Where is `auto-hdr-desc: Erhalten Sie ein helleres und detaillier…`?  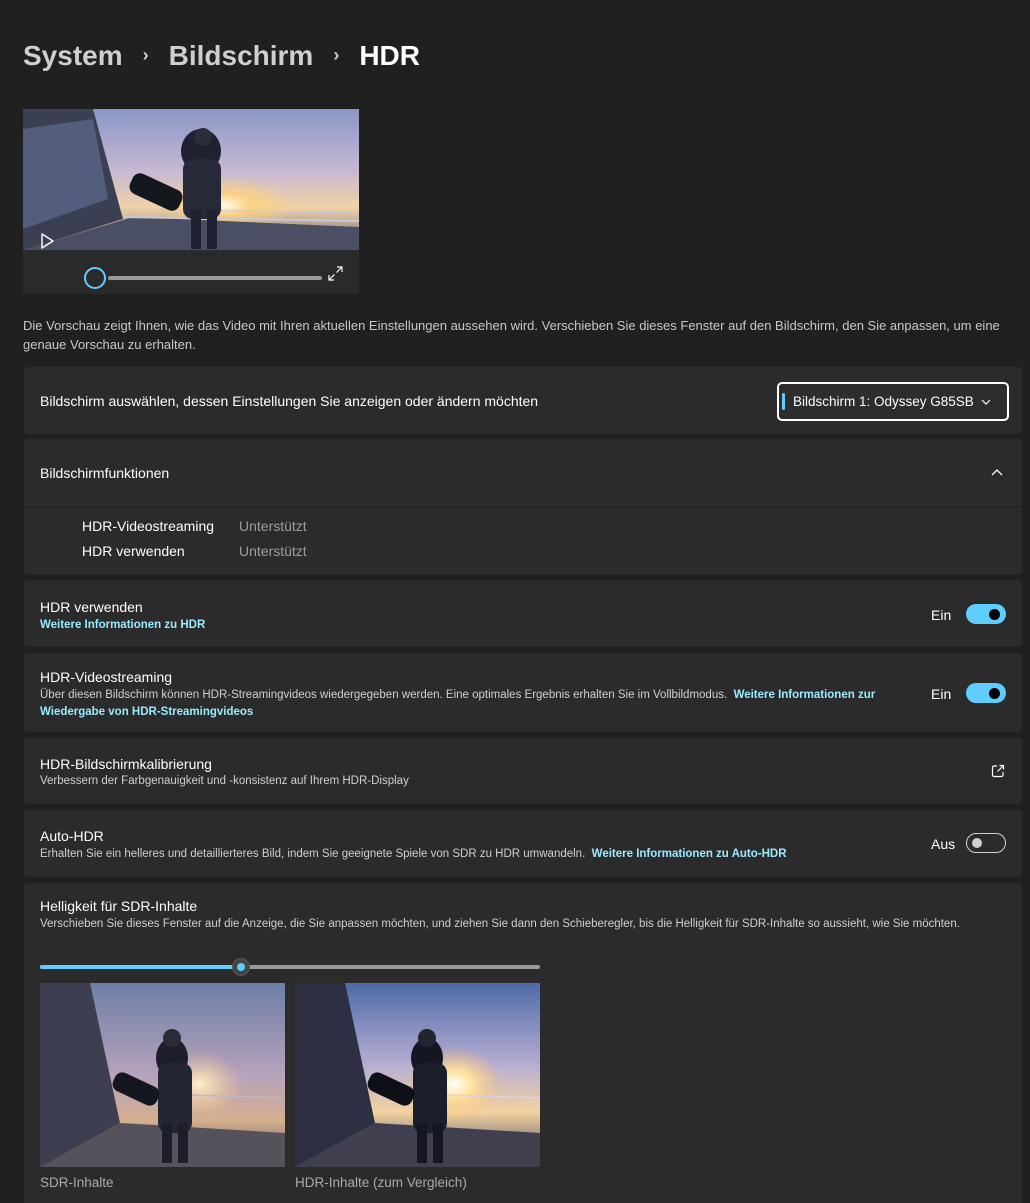
auto-hdr-desc: Erhalten Sie ein helleres und detaillier… is located at coordinates (413, 854).